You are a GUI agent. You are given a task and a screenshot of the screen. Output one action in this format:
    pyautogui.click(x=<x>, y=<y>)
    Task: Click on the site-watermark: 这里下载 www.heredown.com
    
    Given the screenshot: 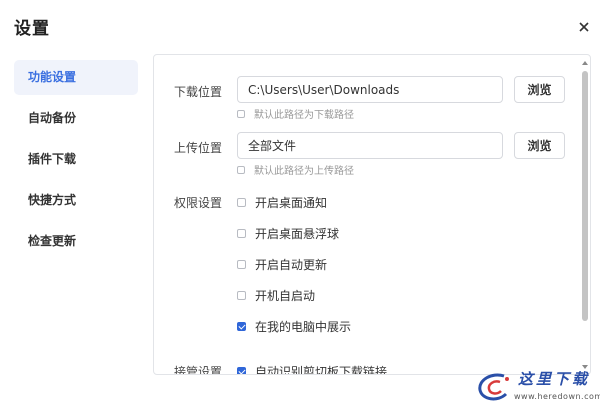 What is the action you would take?
    pyautogui.click(x=535, y=386)
    